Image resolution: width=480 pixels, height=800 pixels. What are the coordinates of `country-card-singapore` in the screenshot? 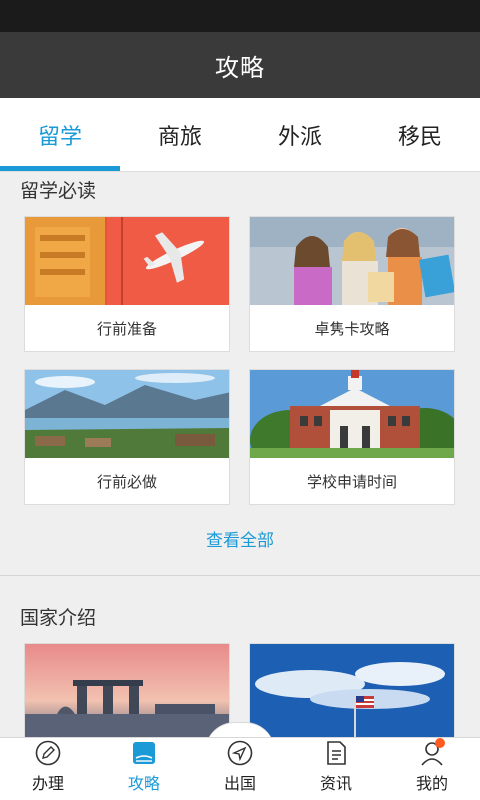 It's located at (127, 690).